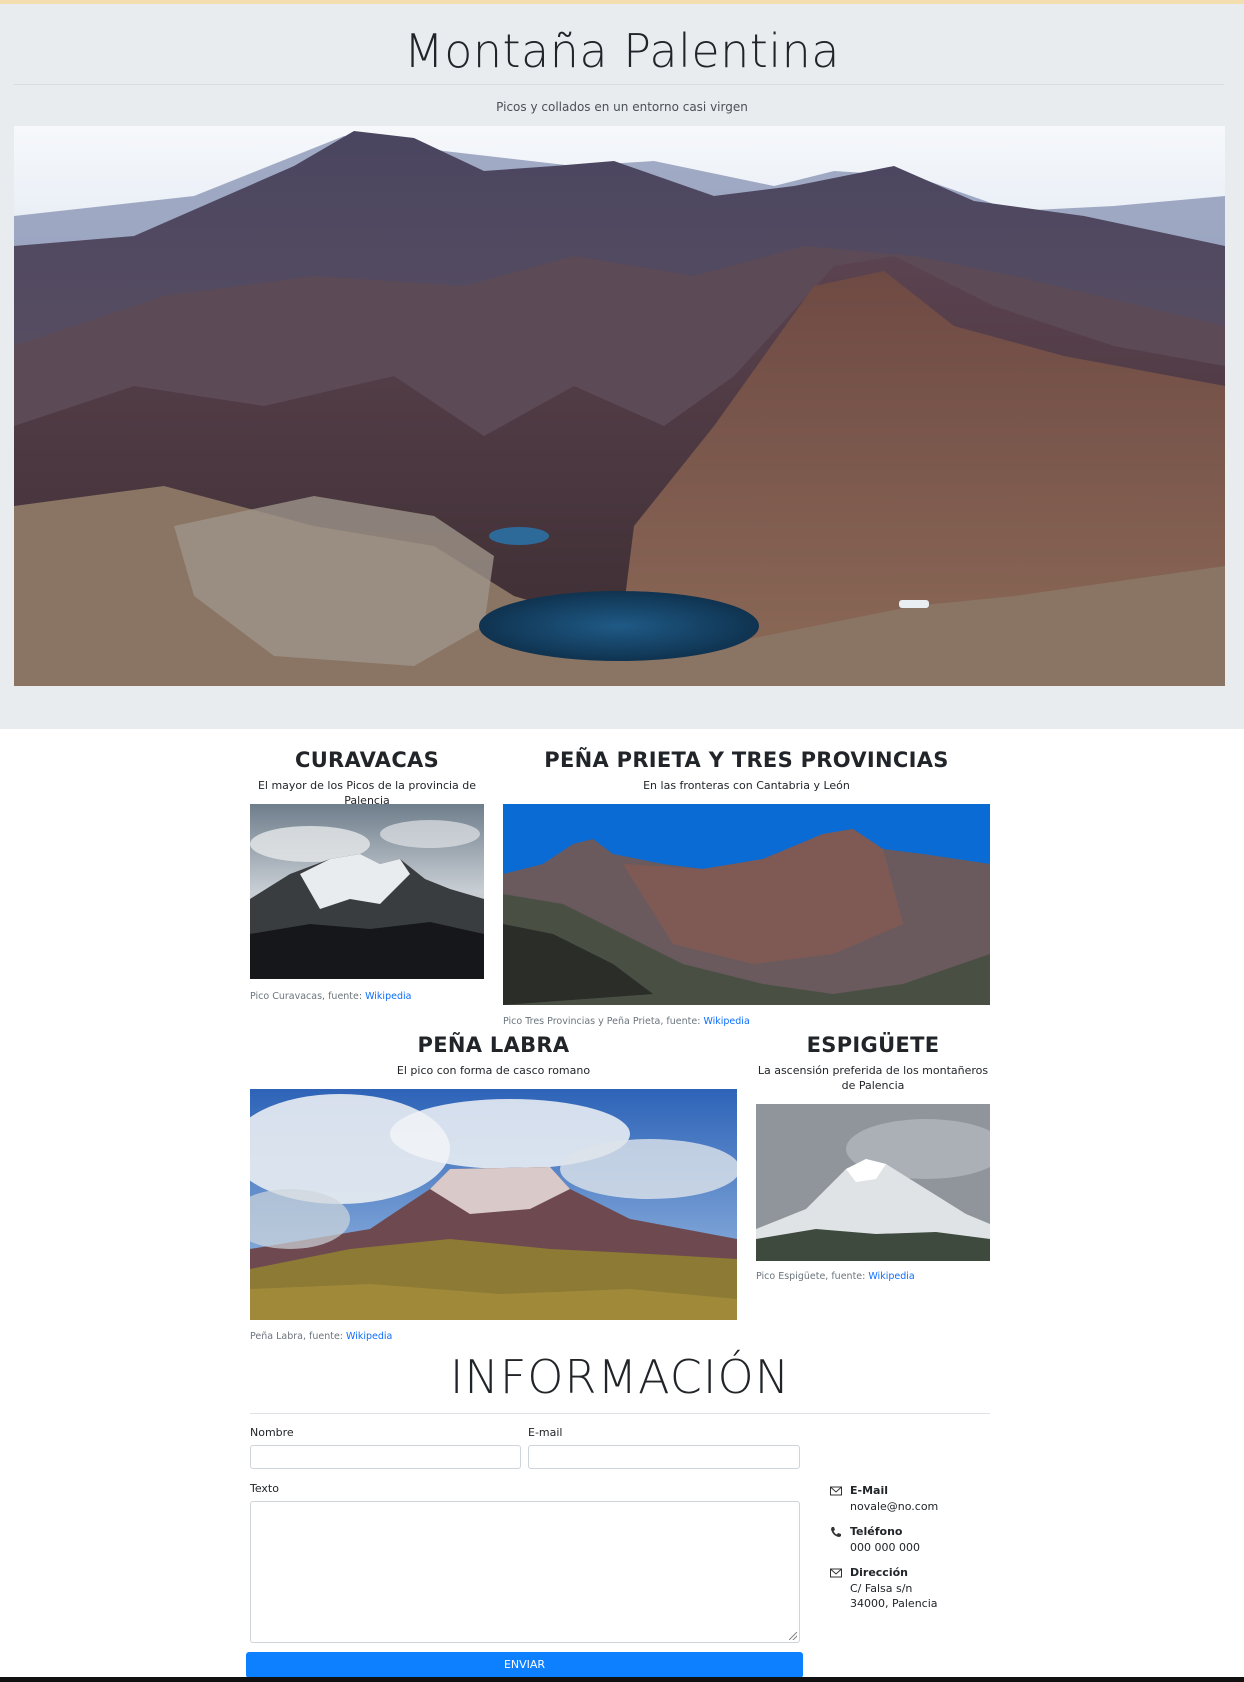  I want to click on pena-labra-image, so click(493, 1204).